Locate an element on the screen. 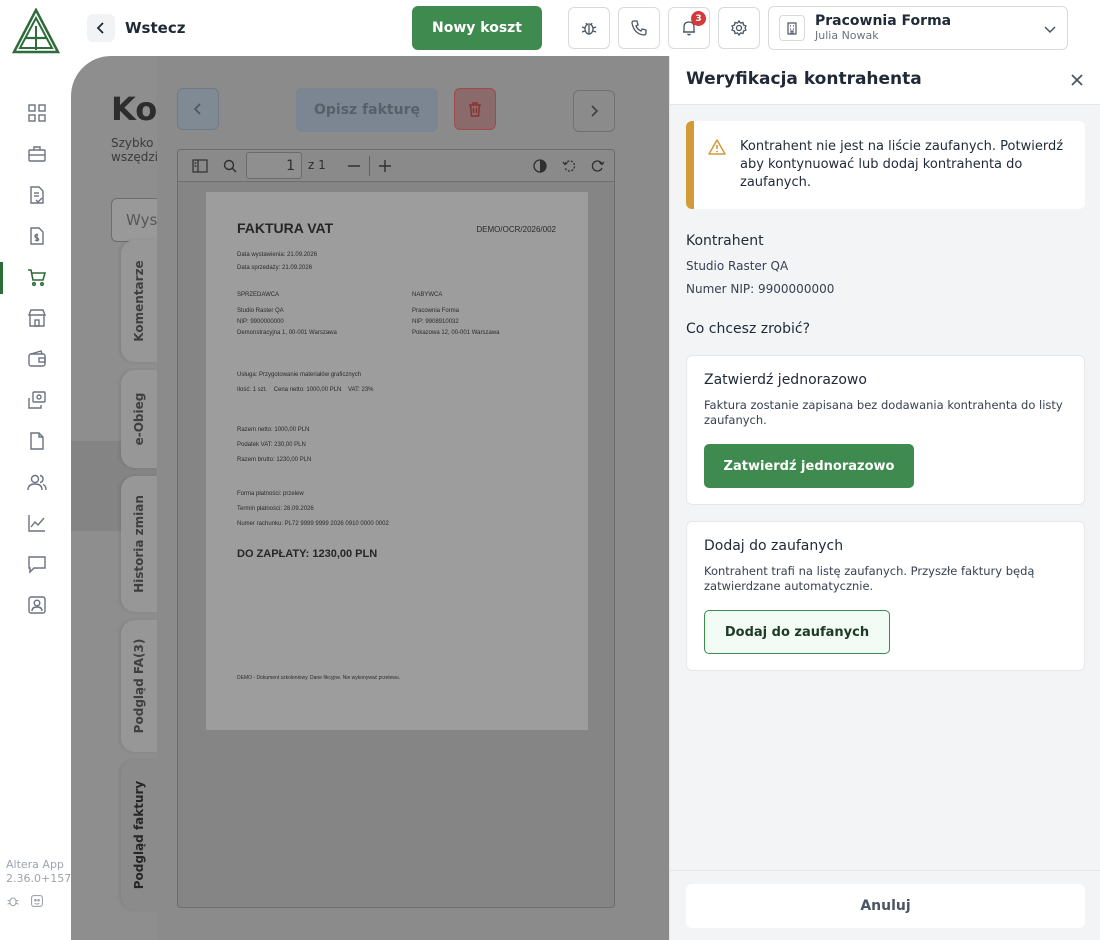  app-logo is located at coordinates (36, 30).